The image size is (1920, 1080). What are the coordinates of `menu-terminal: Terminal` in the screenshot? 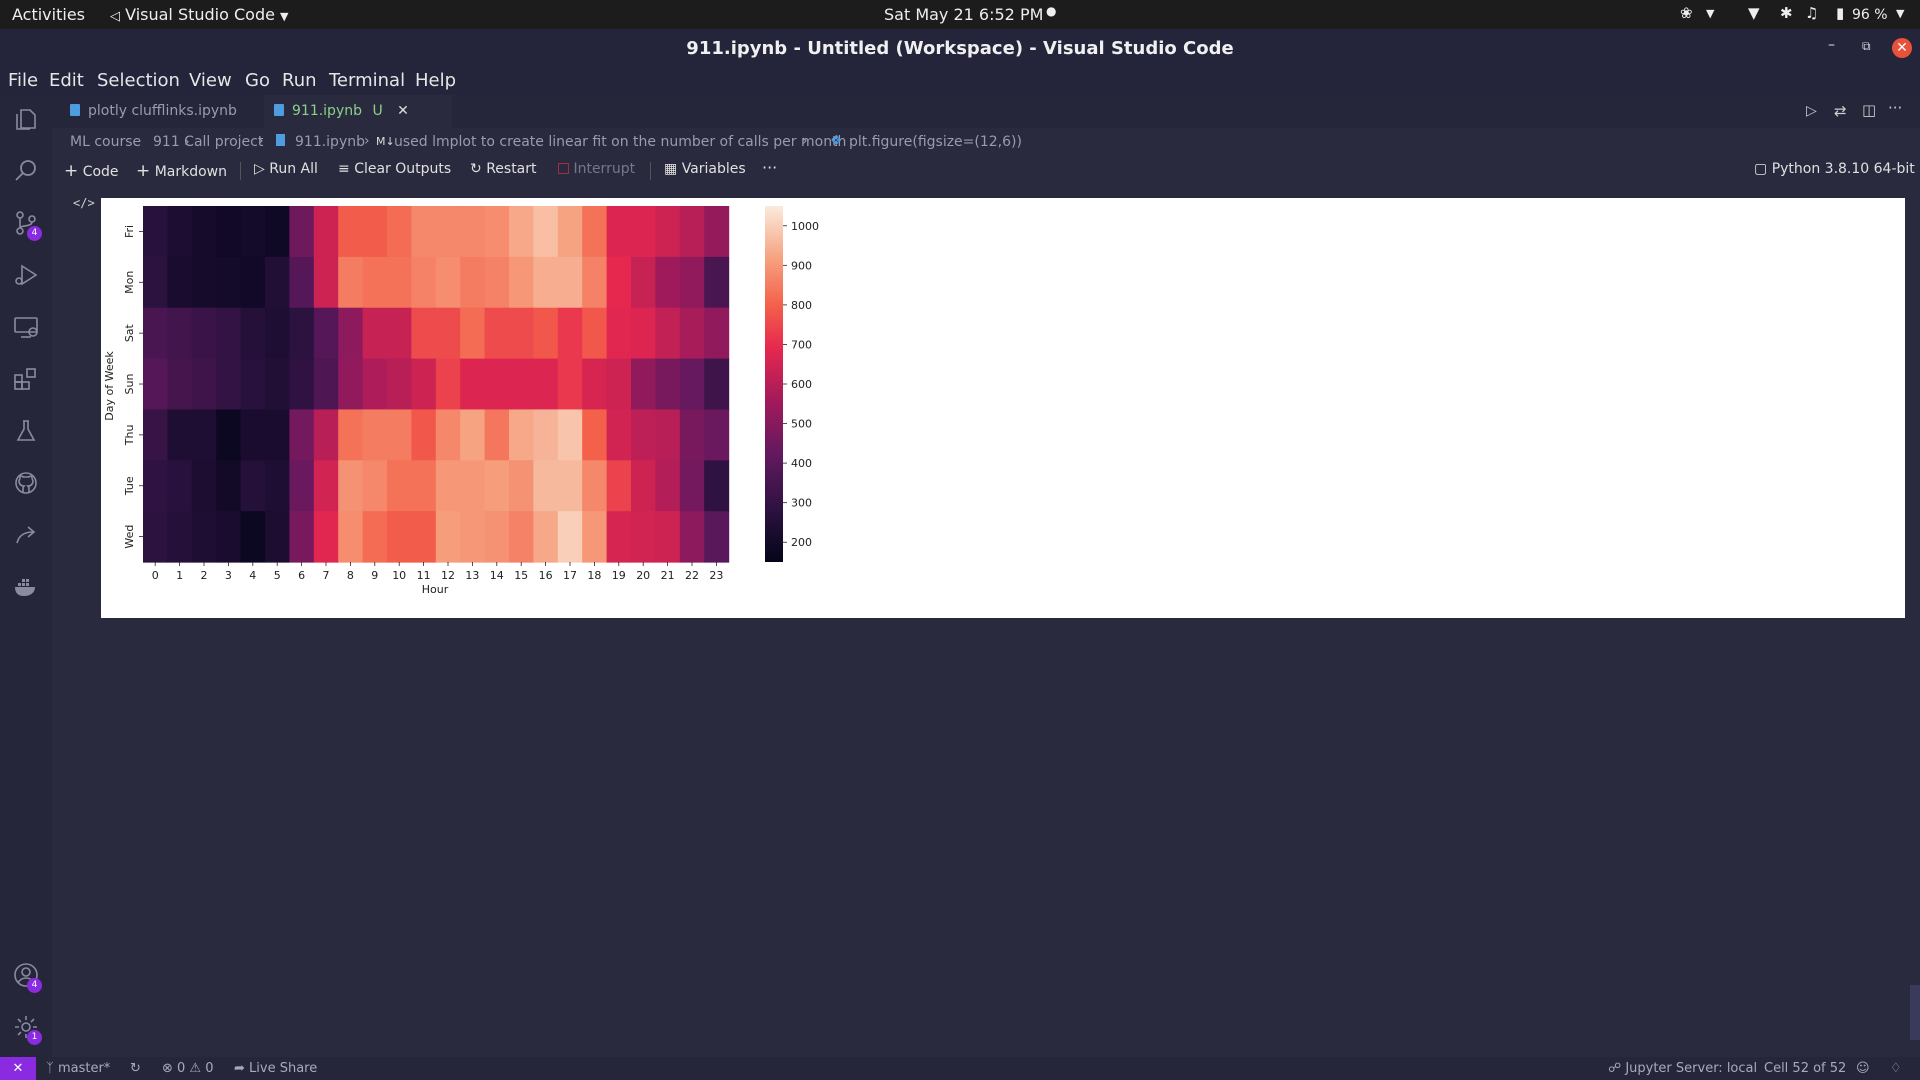 It's located at (367, 80).